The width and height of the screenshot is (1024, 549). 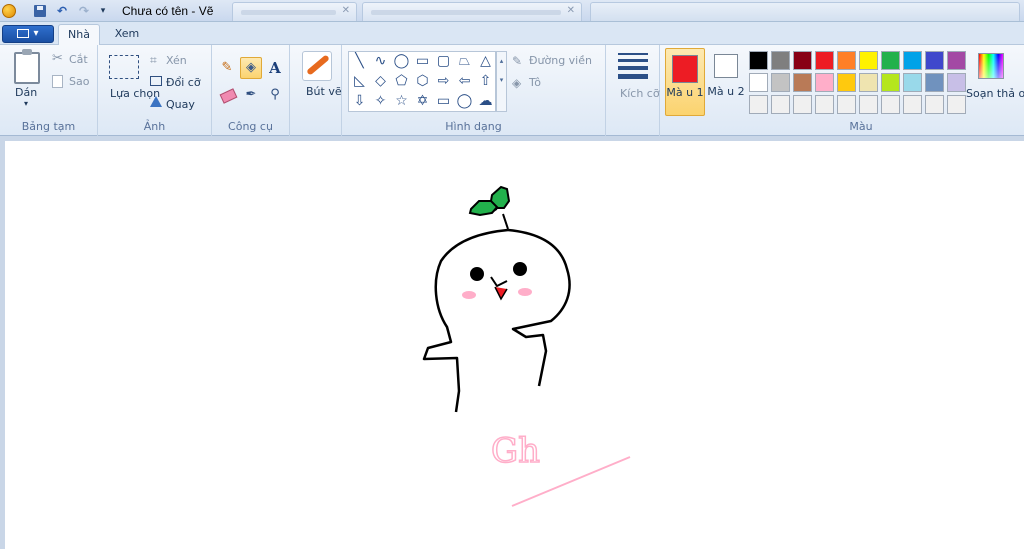 What do you see at coordinates (62, 11) in the screenshot?
I see `undo-button: ↶` at bounding box center [62, 11].